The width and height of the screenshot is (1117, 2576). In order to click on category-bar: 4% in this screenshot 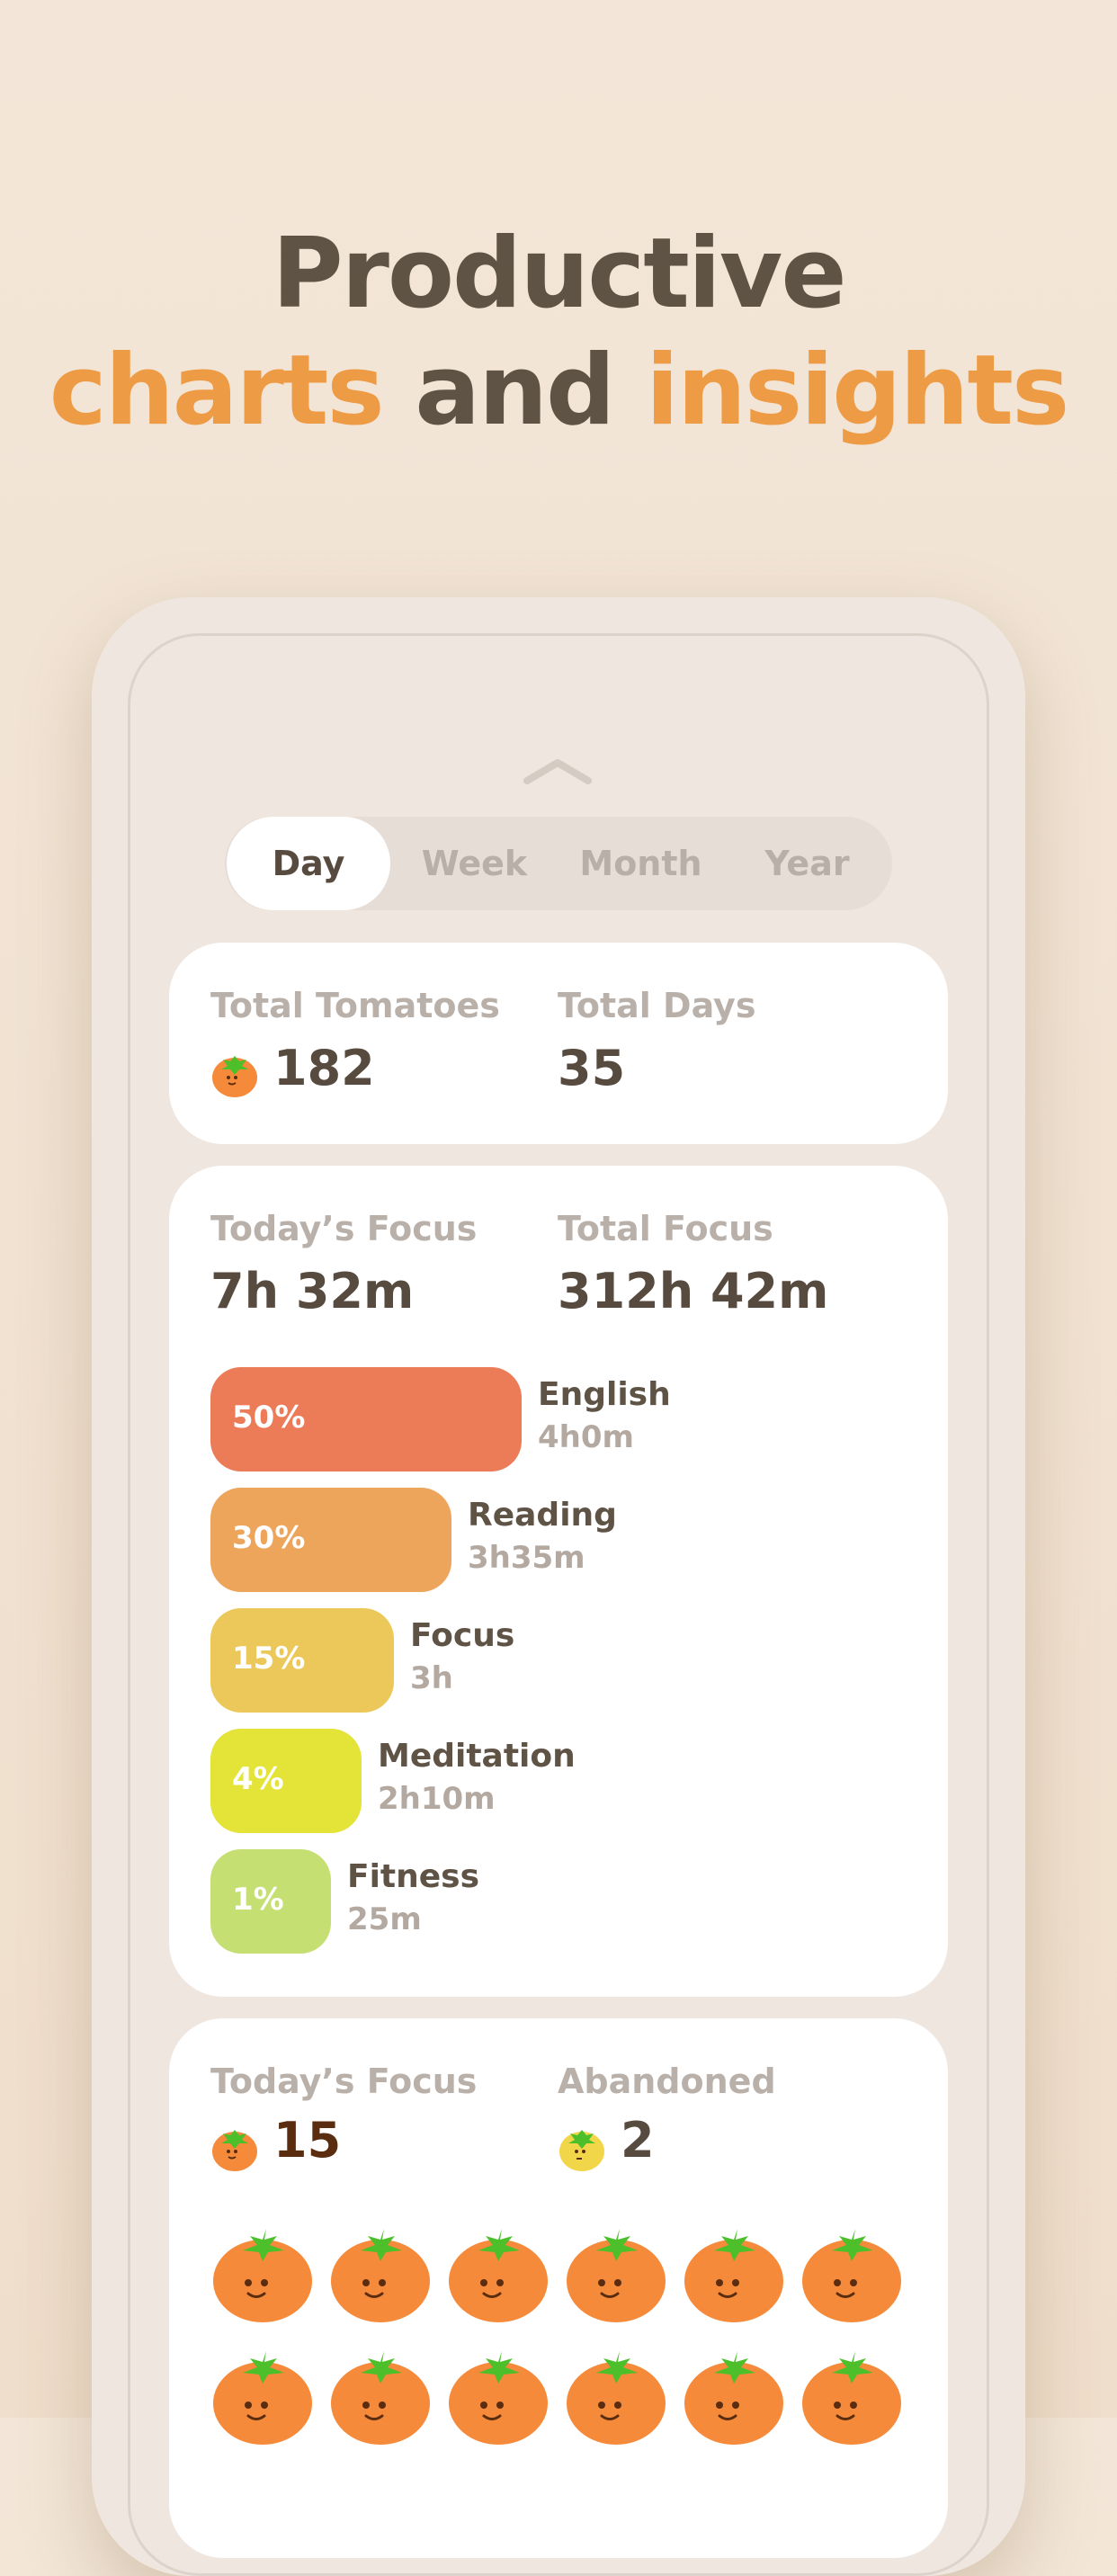, I will do `click(286, 1781)`.